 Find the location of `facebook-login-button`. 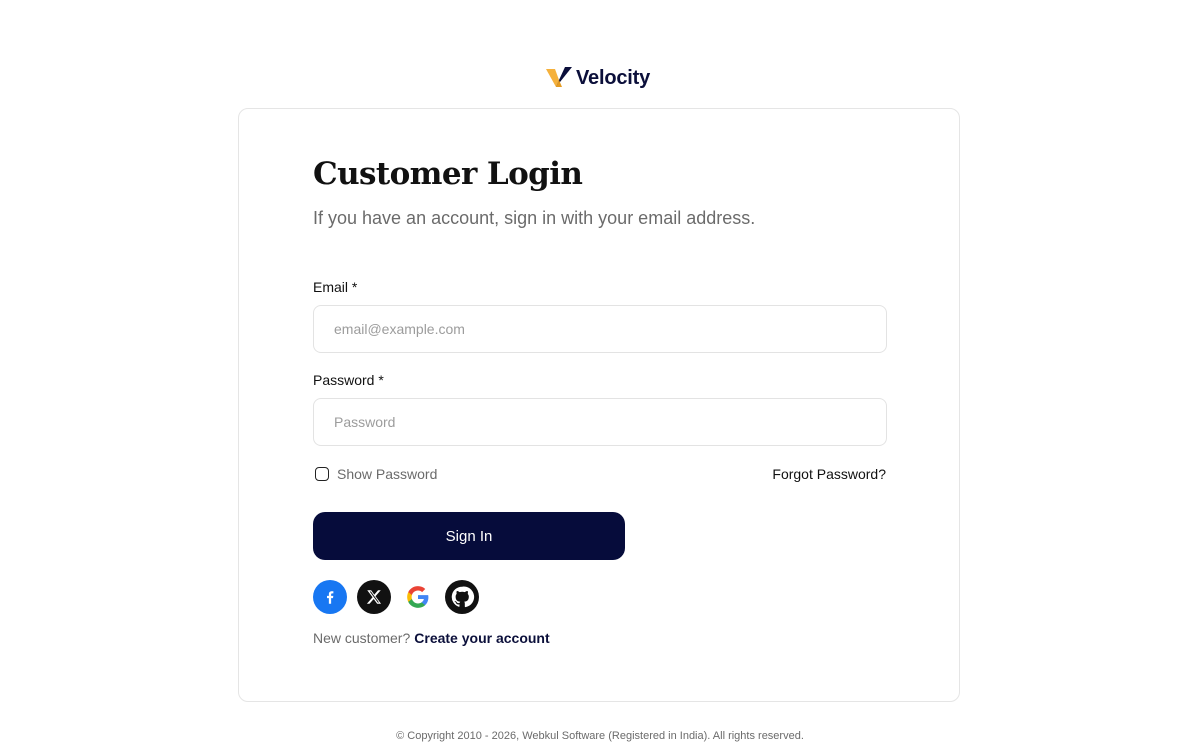

facebook-login-button is located at coordinates (330, 597).